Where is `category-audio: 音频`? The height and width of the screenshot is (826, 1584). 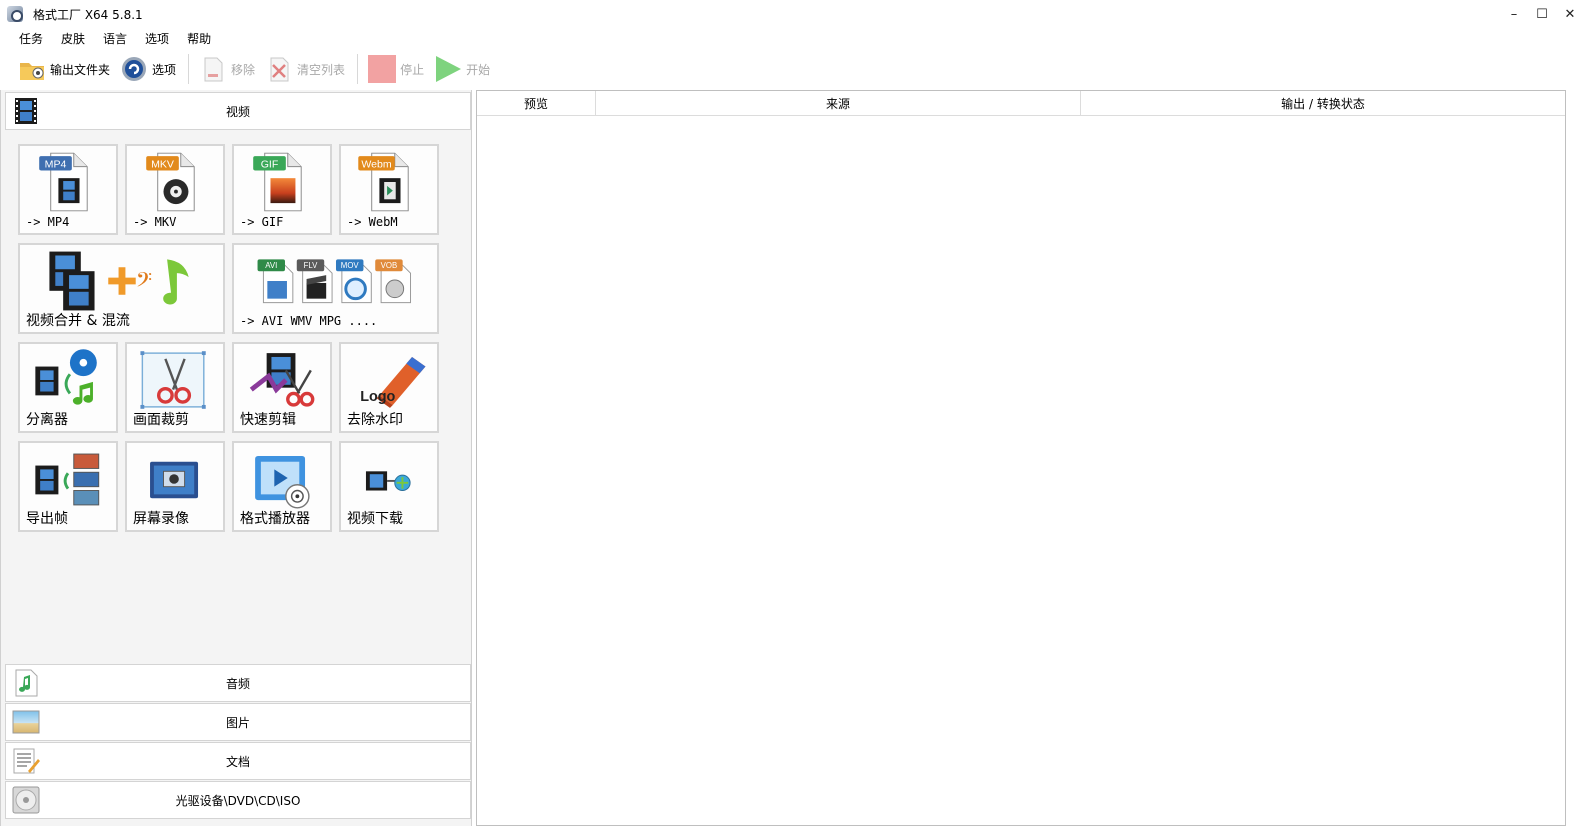 category-audio: 音频 is located at coordinates (238, 683).